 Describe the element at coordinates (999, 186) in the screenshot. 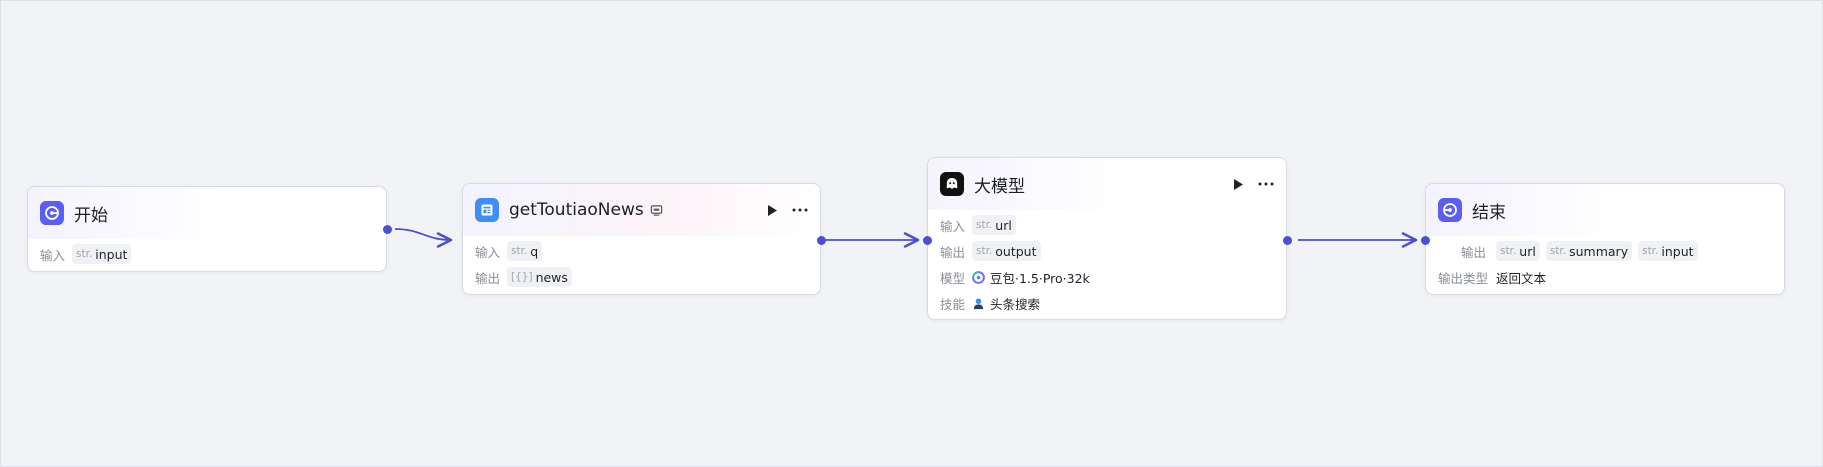

I see `llm-node-title: 大模型` at that location.